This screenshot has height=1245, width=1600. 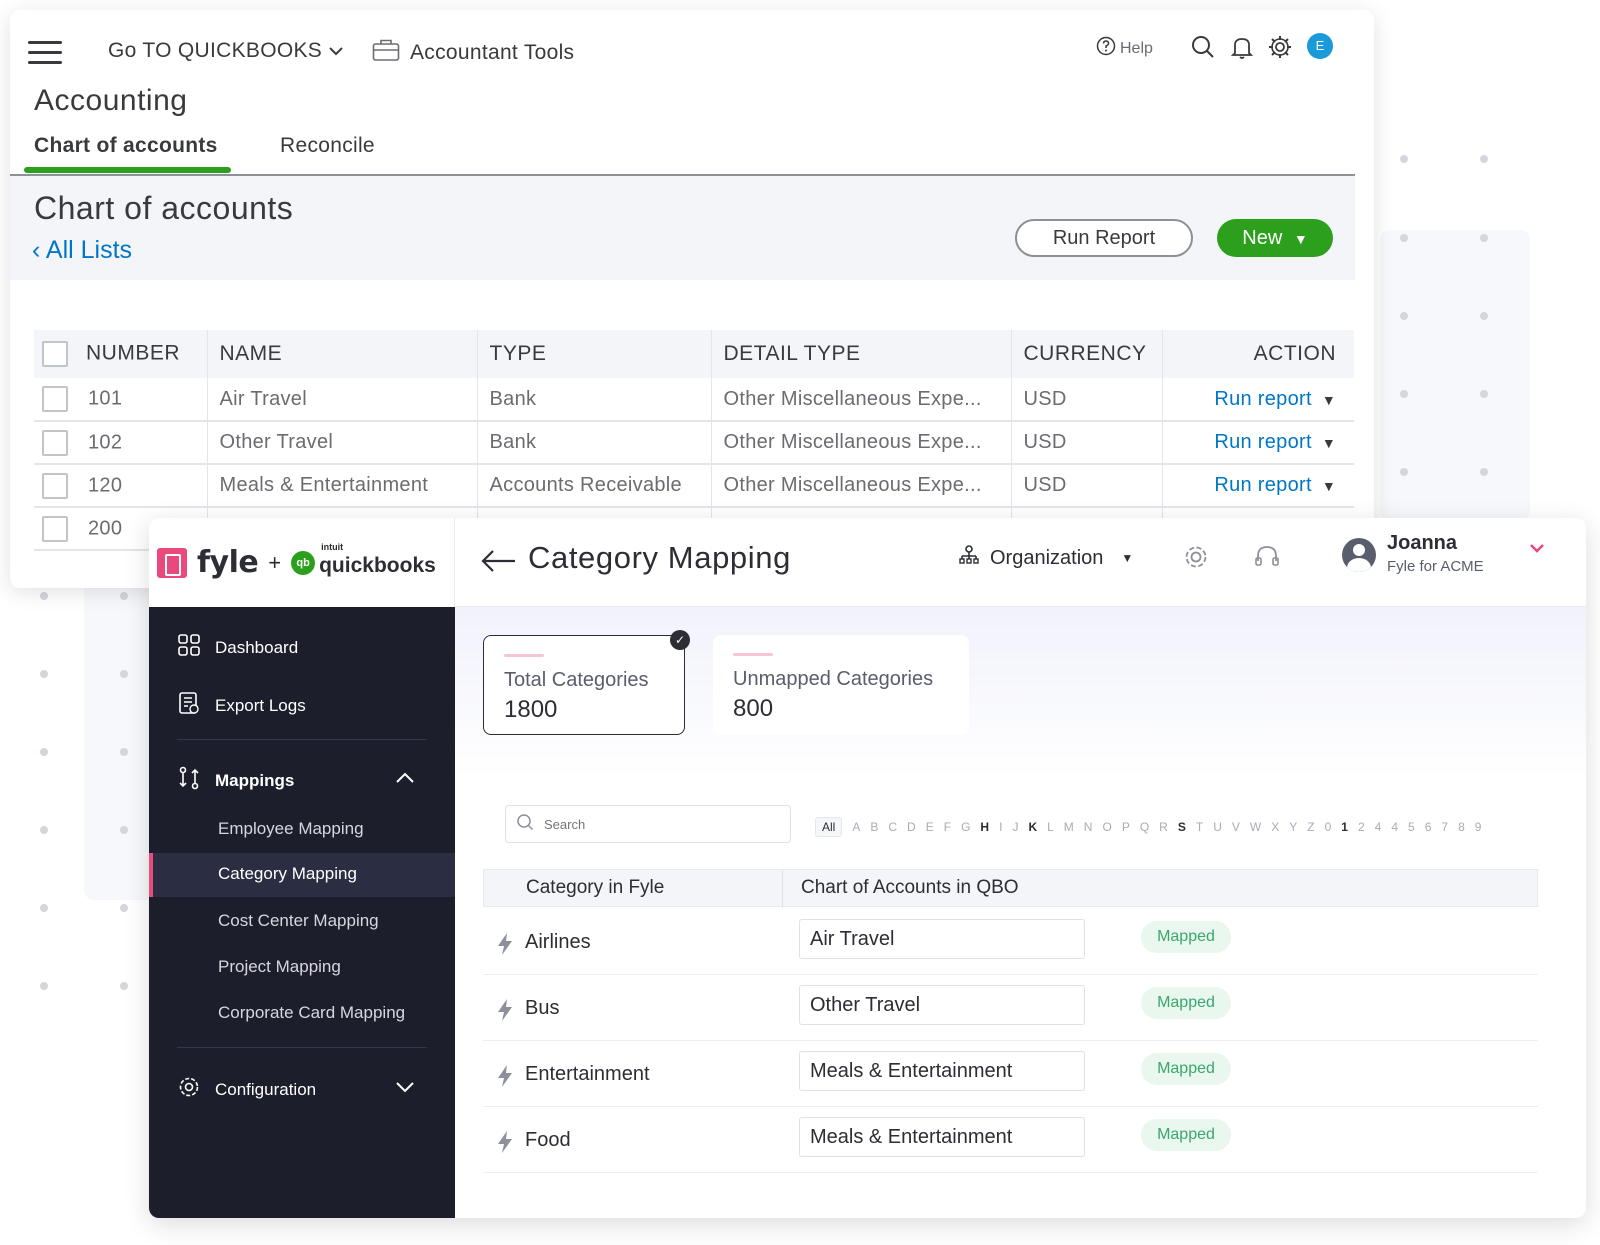 I want to click on sidebar-item-employee-mapping: Employee Mapping, so click(x=291, y=829).